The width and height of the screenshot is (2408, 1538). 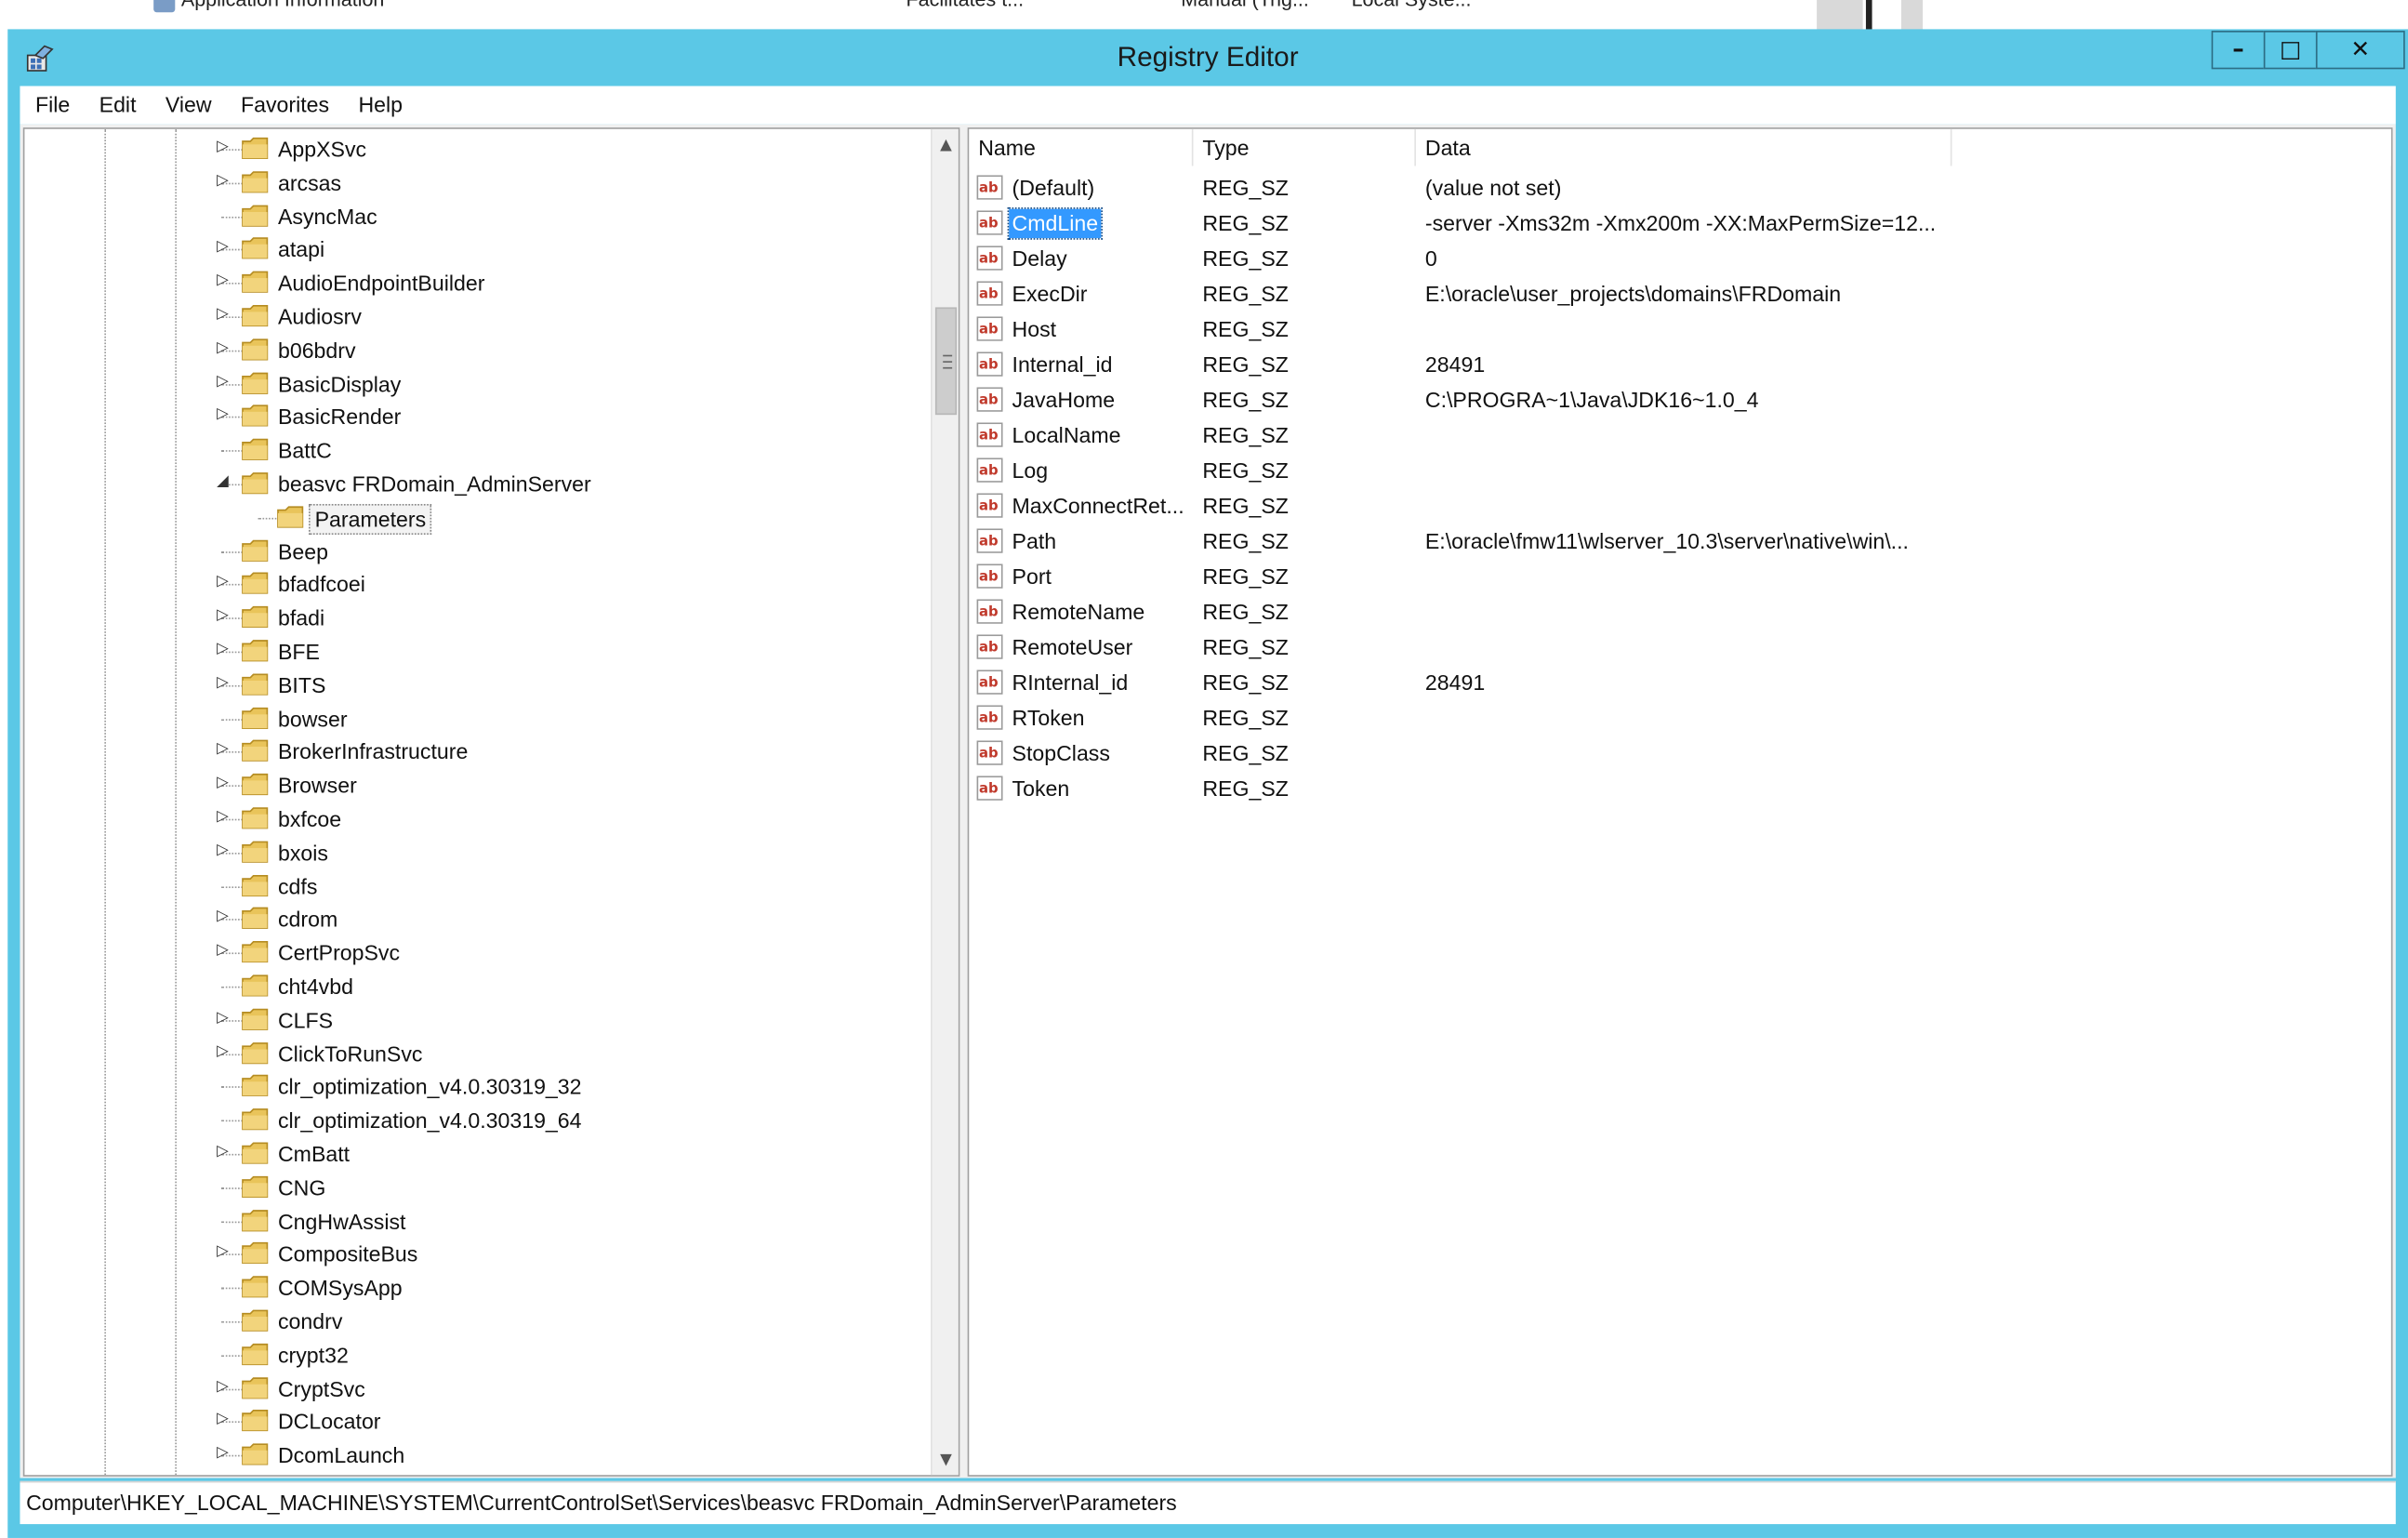 I want to click on tree-item: ▷ BasicRender, so click(x=478, y=416).